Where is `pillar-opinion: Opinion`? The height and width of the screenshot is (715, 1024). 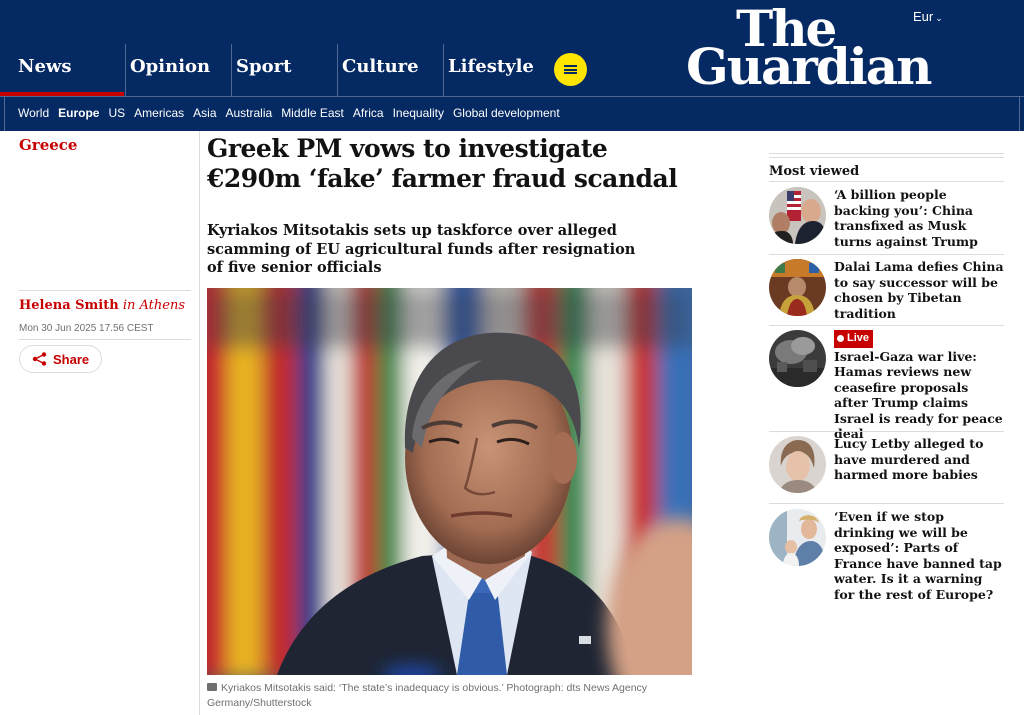
pillar-opinion: Opinion is located at coordinates (177, 70).